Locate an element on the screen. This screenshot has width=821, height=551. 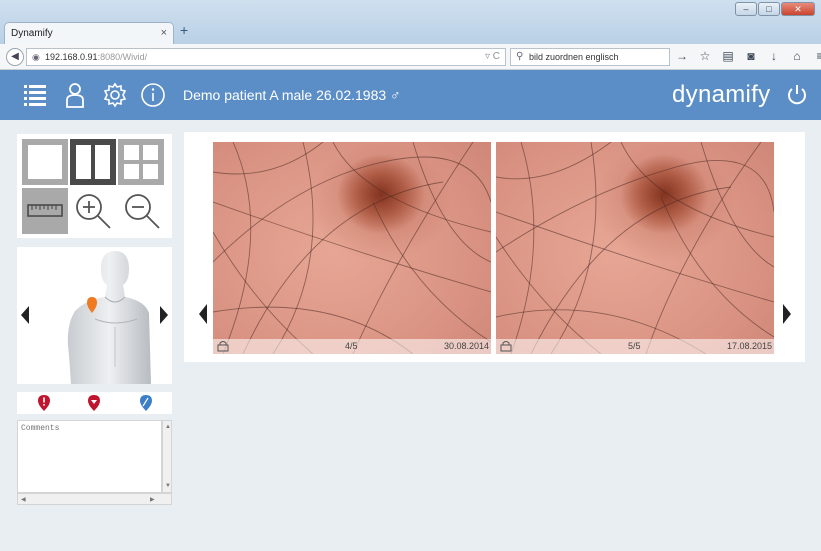
star-icon: ☆ is located at coordinates (705, 56).